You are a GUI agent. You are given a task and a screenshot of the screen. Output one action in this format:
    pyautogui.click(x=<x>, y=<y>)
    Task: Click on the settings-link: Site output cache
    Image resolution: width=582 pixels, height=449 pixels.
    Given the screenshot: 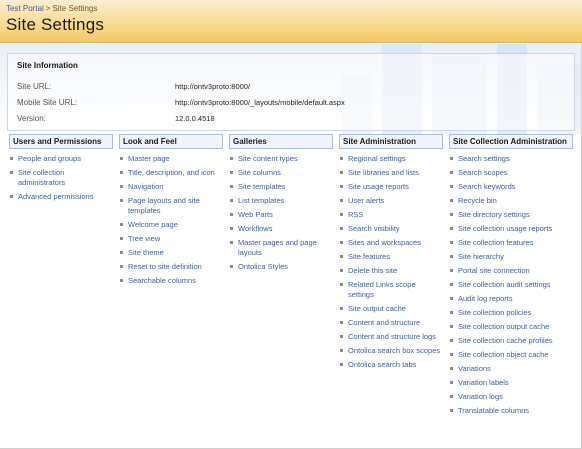 What is the action you would take?
    pyautogui.click(x=377, y=308)
    